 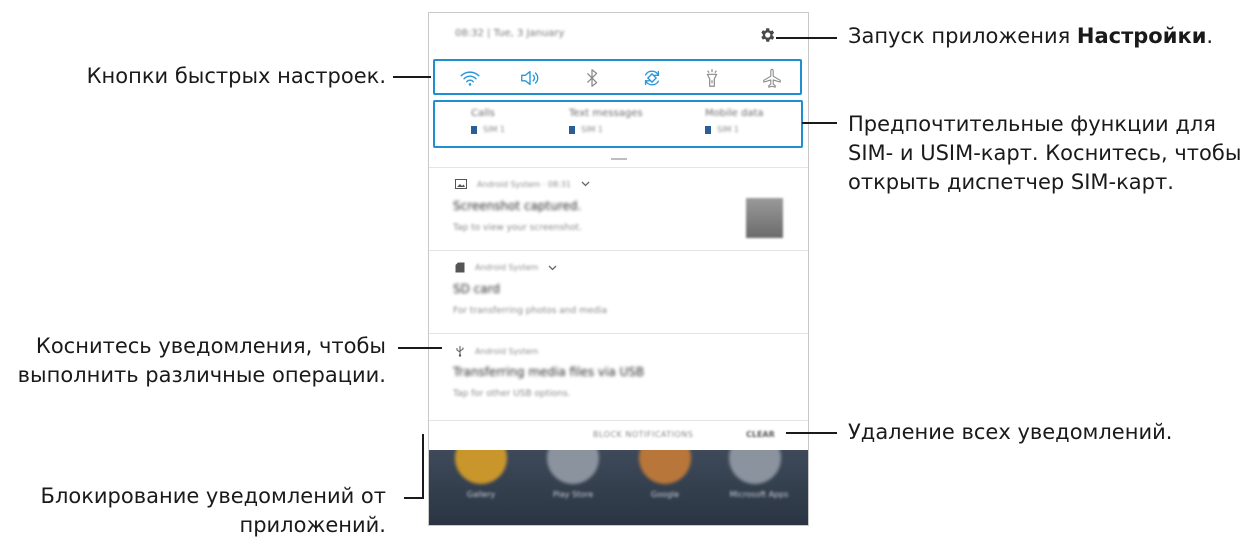 I want to click on google-app-icon, so click(x=665, y=467).